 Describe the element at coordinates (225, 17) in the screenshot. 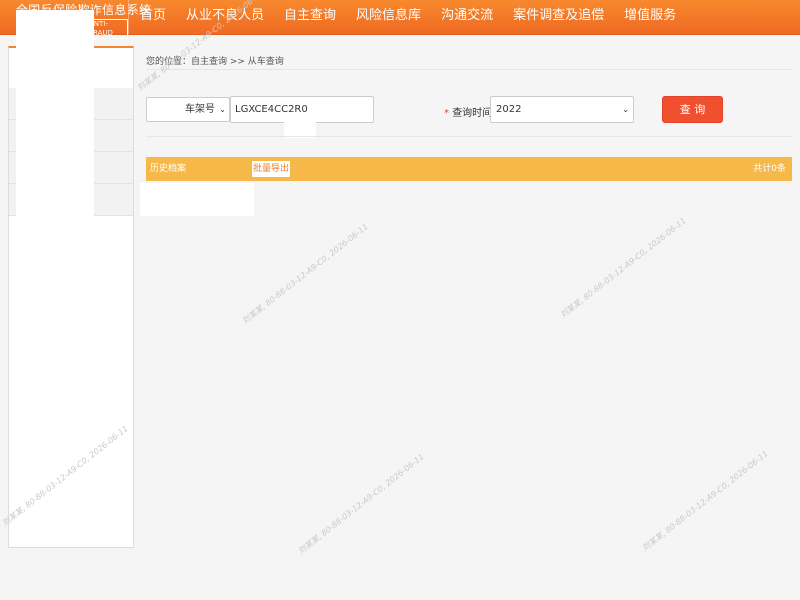

I see `nav-bad-personnel: 从业不良人员` at that location.